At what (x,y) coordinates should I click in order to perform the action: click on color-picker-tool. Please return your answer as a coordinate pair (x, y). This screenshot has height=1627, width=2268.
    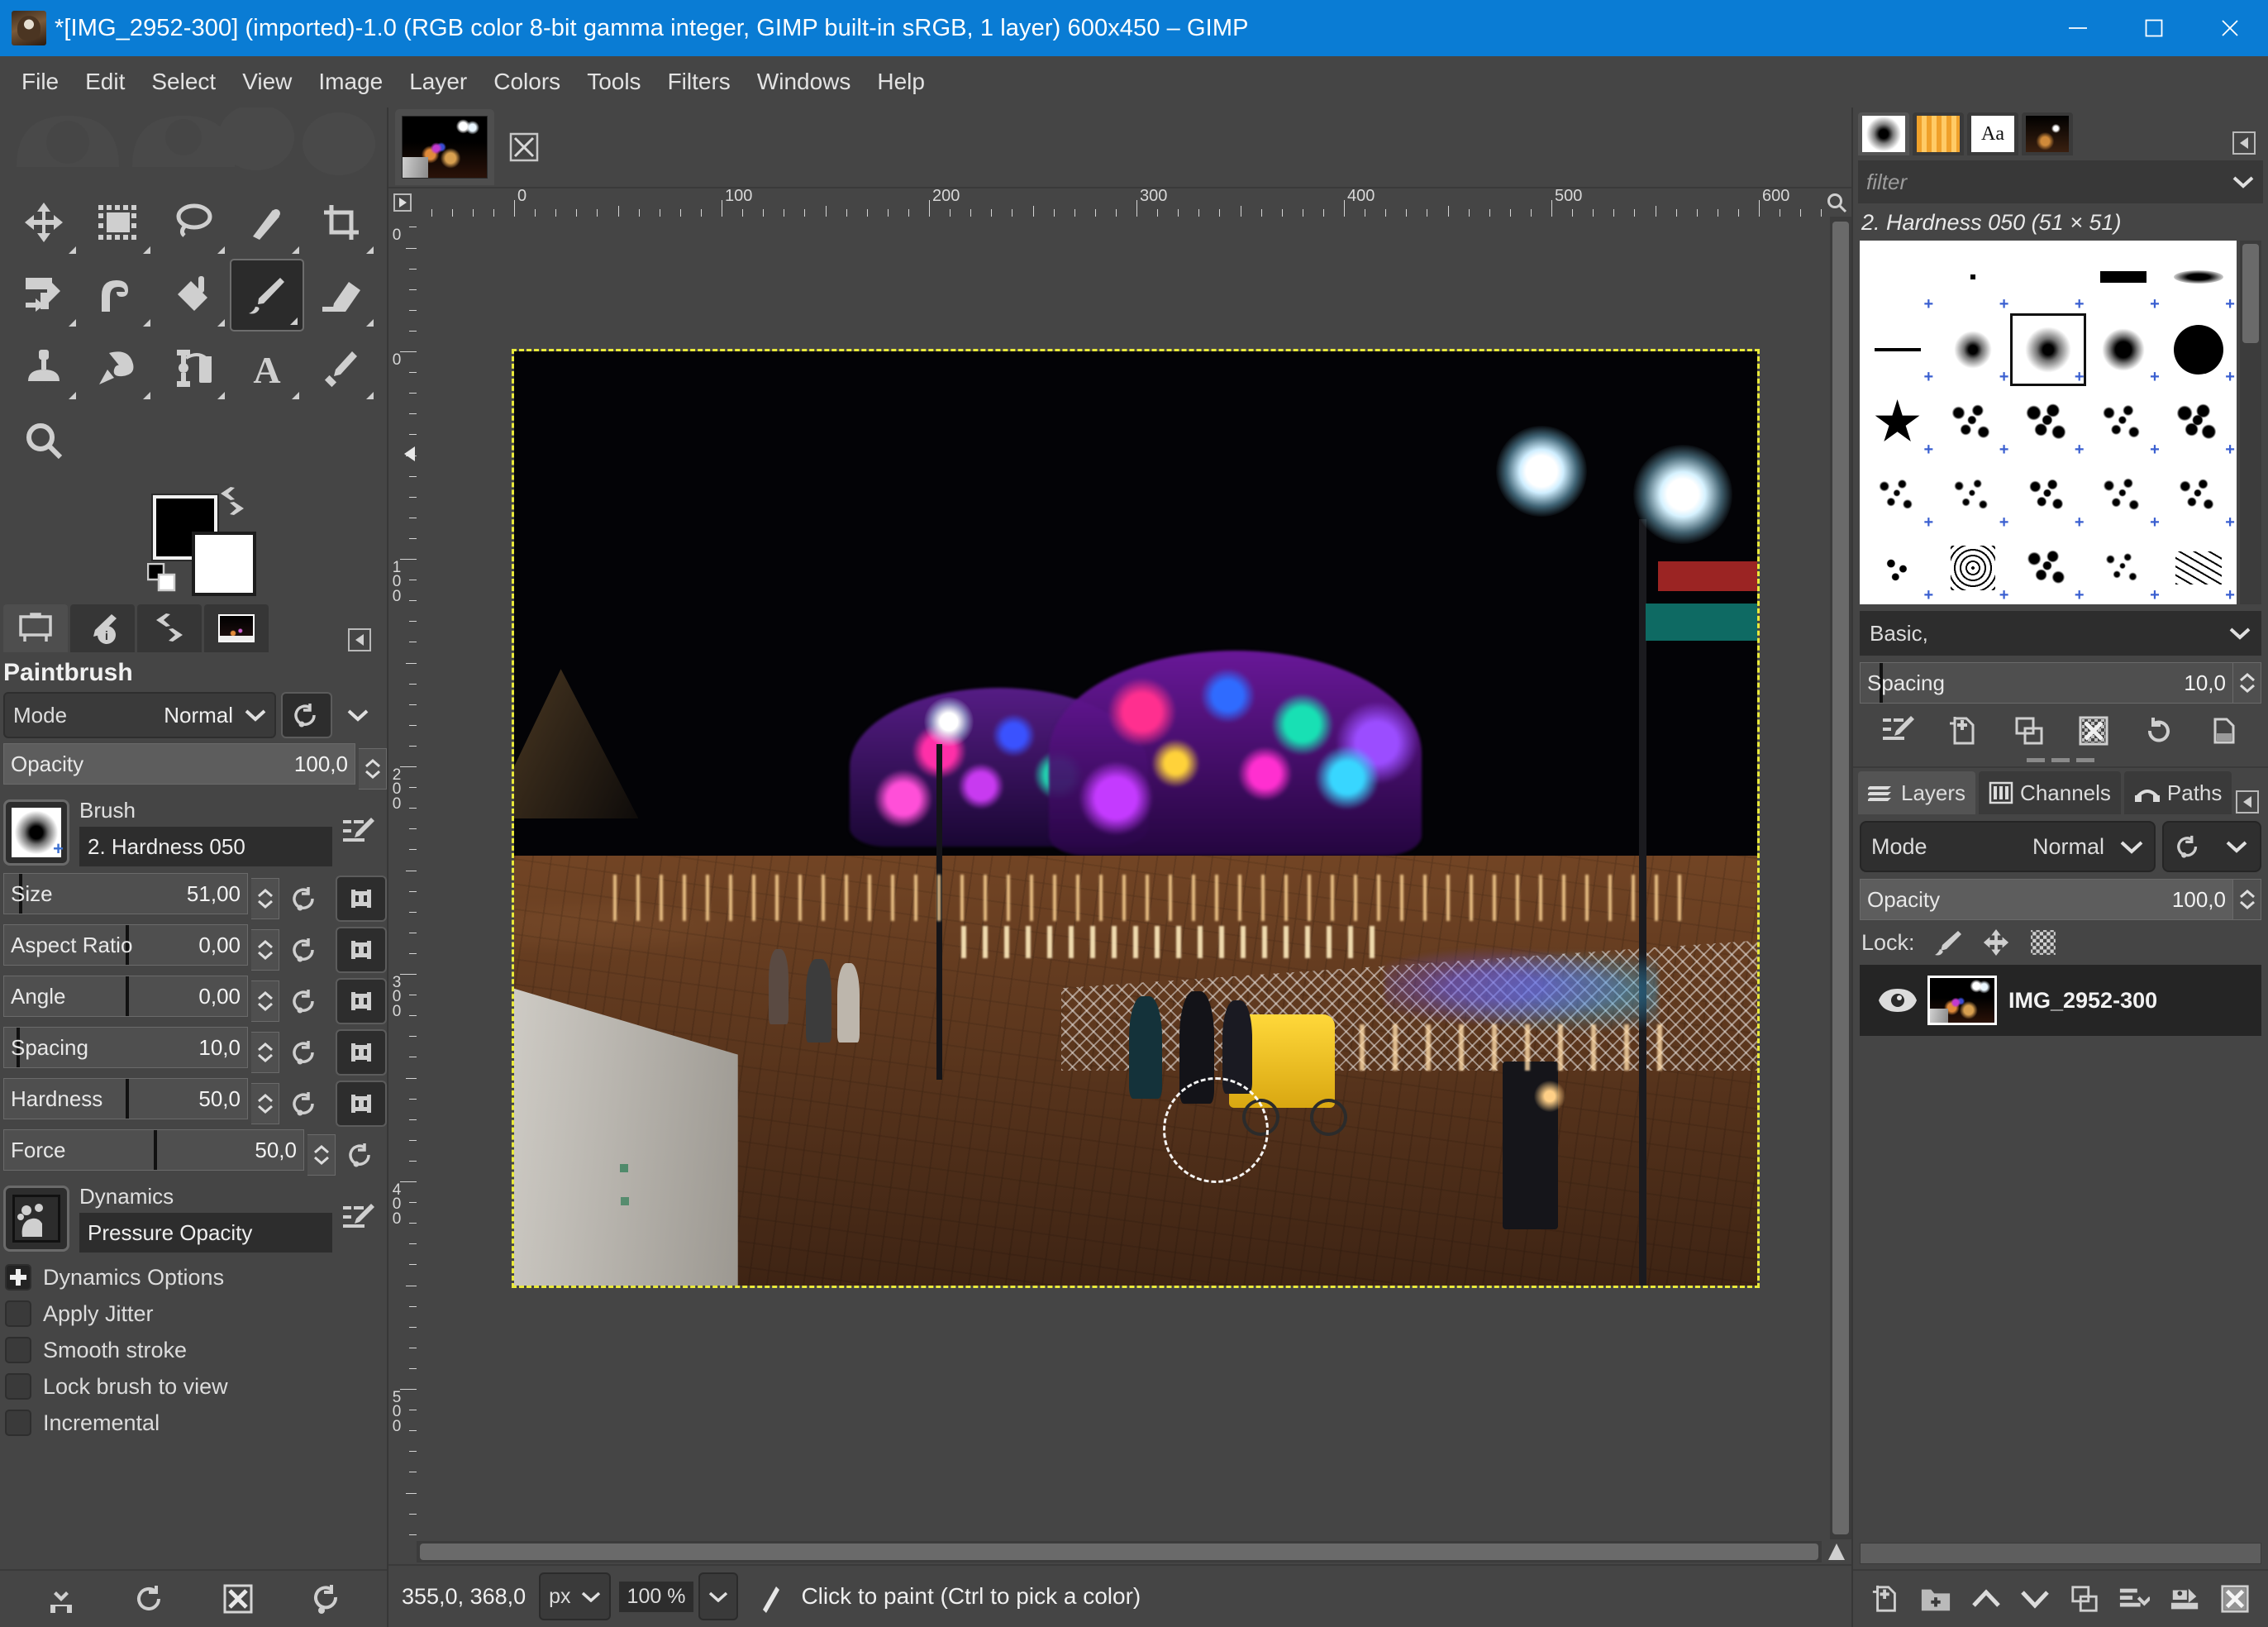
    Looking at the image, I should click on (342, 368).